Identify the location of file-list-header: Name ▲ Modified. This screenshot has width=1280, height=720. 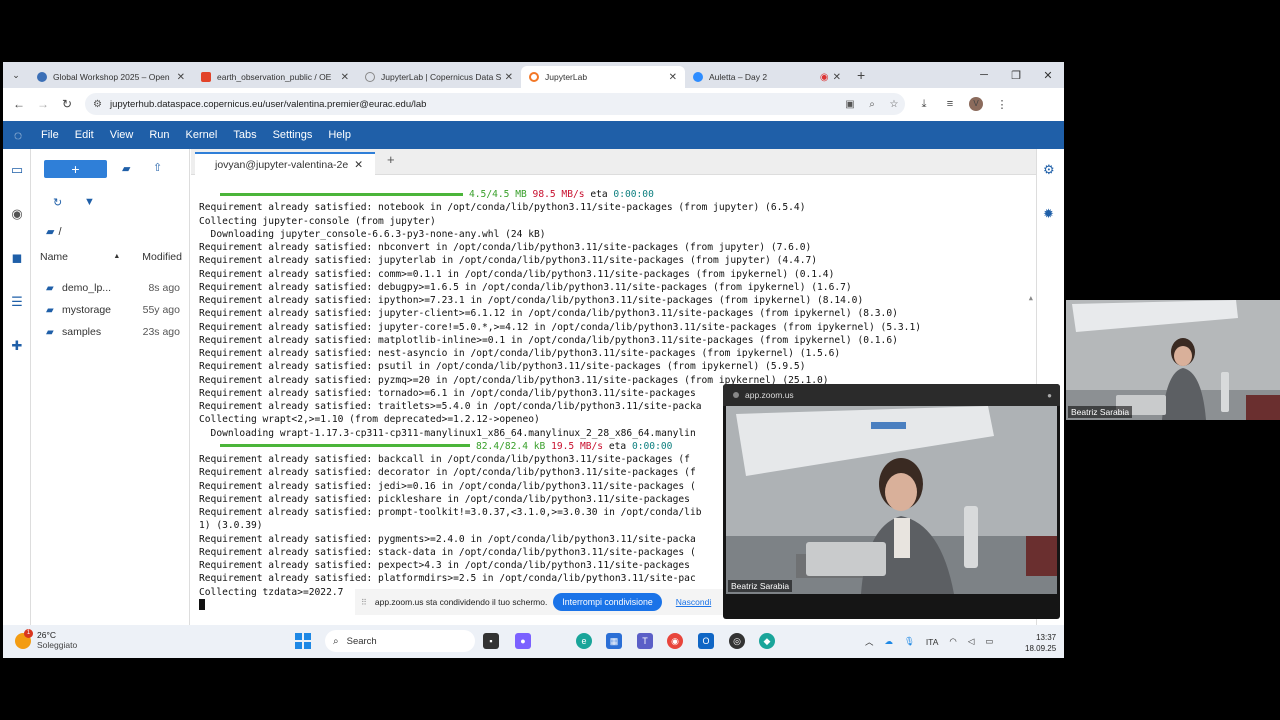
(111, 259).